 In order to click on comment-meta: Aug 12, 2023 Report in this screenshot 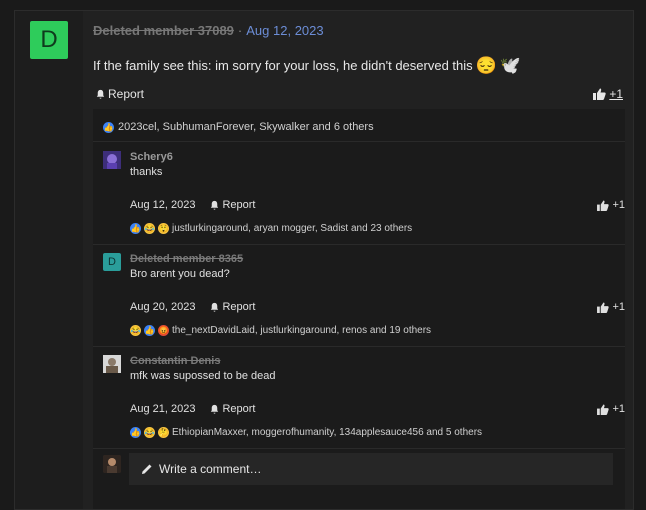, I will do `click(192, 205)`.